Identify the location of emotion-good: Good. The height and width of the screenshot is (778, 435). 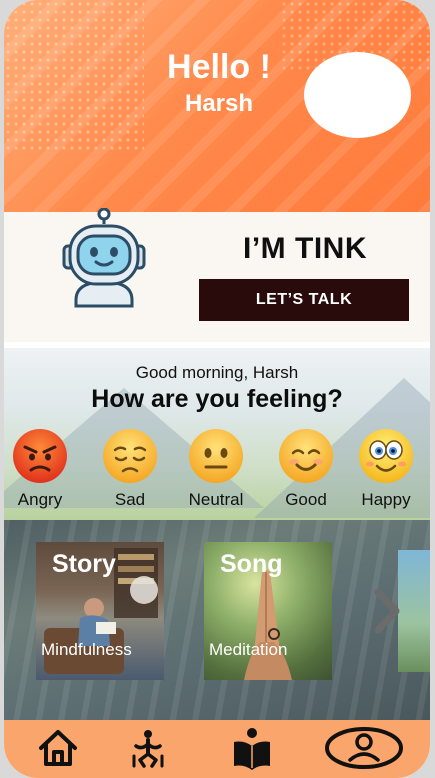
(306, 469).